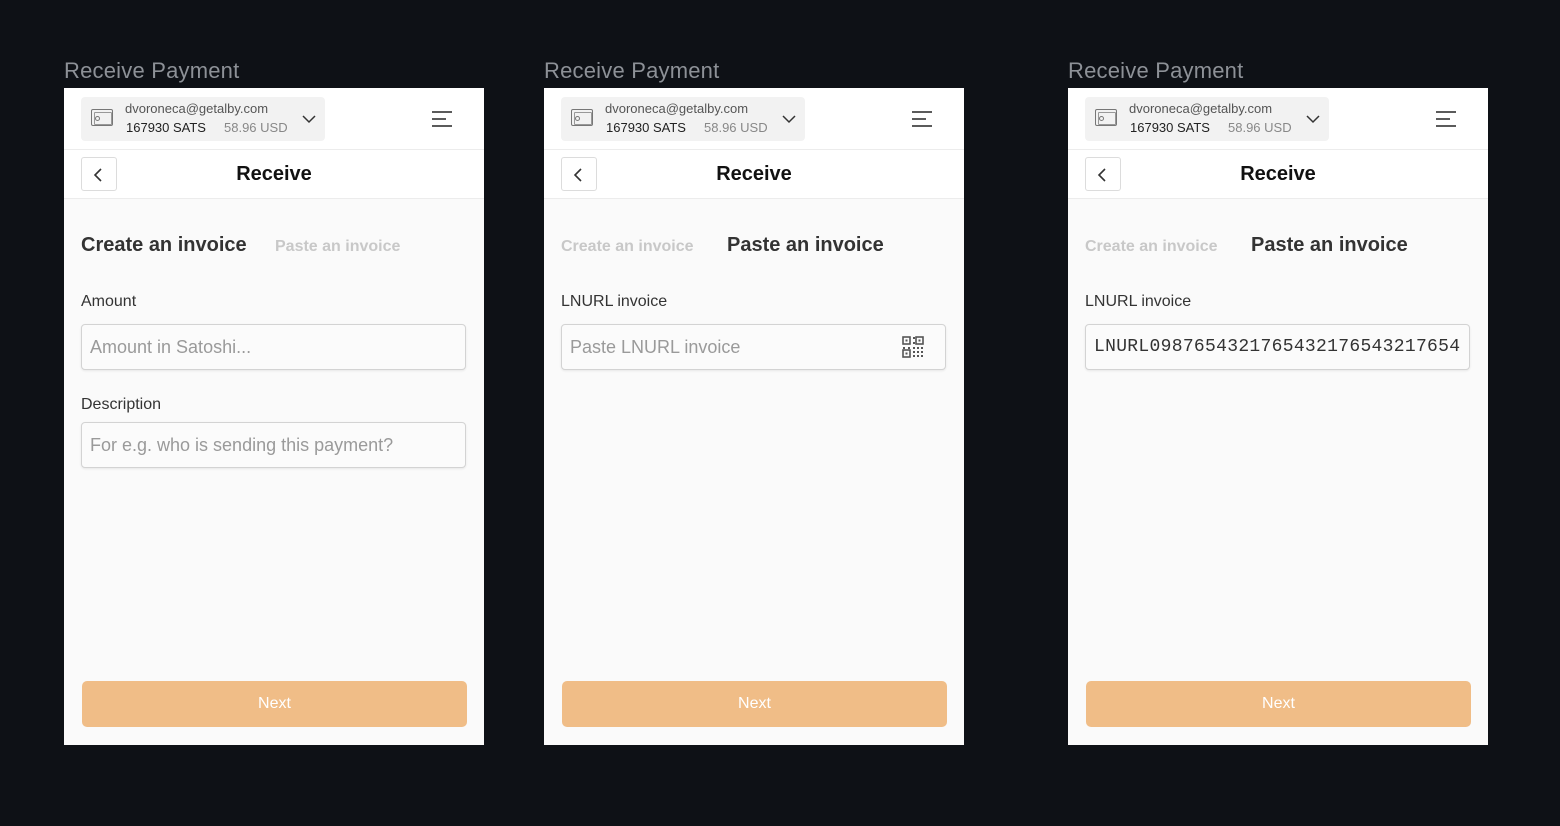 Image resolution: width=1560 pixels, height=826 pixels. Describe the element at coordinates (273, 347) in the screenshot. I see `amount-input` at that location.